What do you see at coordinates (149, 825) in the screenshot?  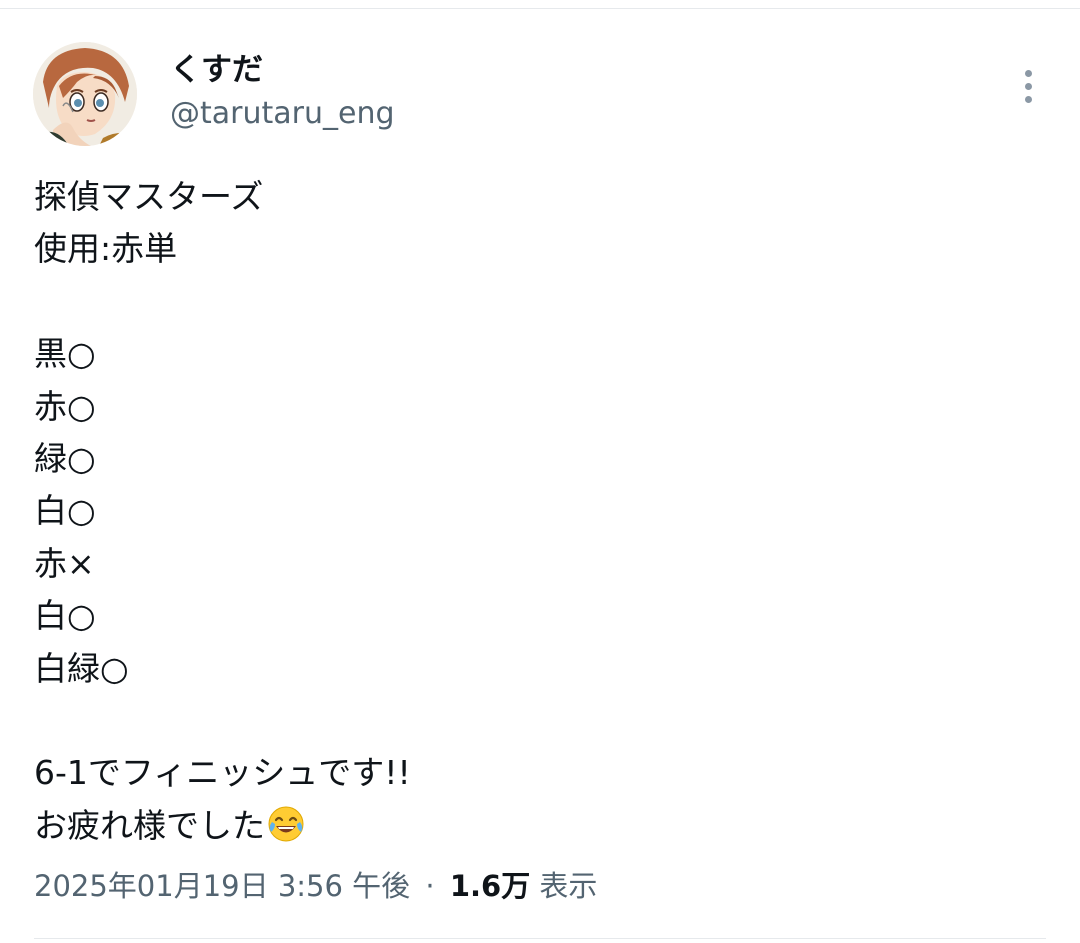 I see `tweet-line-text: お疲れ様でした` at bounding box center [149, 825].